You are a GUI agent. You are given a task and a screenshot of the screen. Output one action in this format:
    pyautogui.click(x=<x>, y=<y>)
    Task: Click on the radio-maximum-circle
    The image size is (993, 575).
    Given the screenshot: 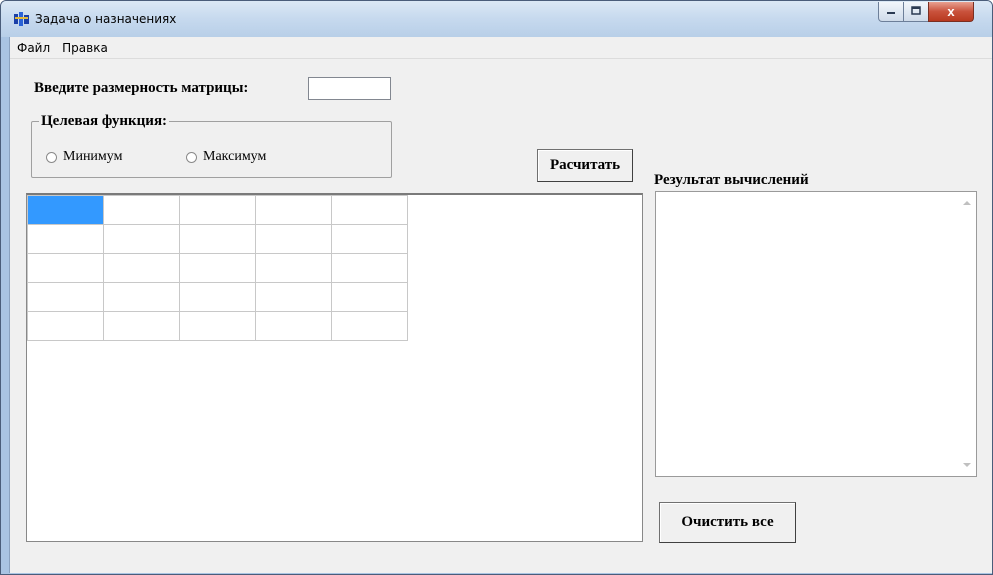 What is the action you would take?
    pyautogui.click(x=191, y=157)
    